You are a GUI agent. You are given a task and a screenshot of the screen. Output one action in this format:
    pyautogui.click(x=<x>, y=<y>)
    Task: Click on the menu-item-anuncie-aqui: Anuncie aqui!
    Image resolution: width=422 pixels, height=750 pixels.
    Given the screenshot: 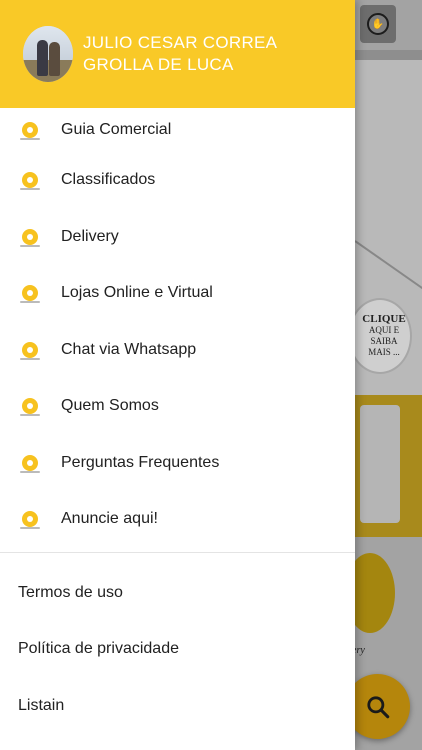 What is the action you would take?
    pyautogui.click(x=177, y=519)
    